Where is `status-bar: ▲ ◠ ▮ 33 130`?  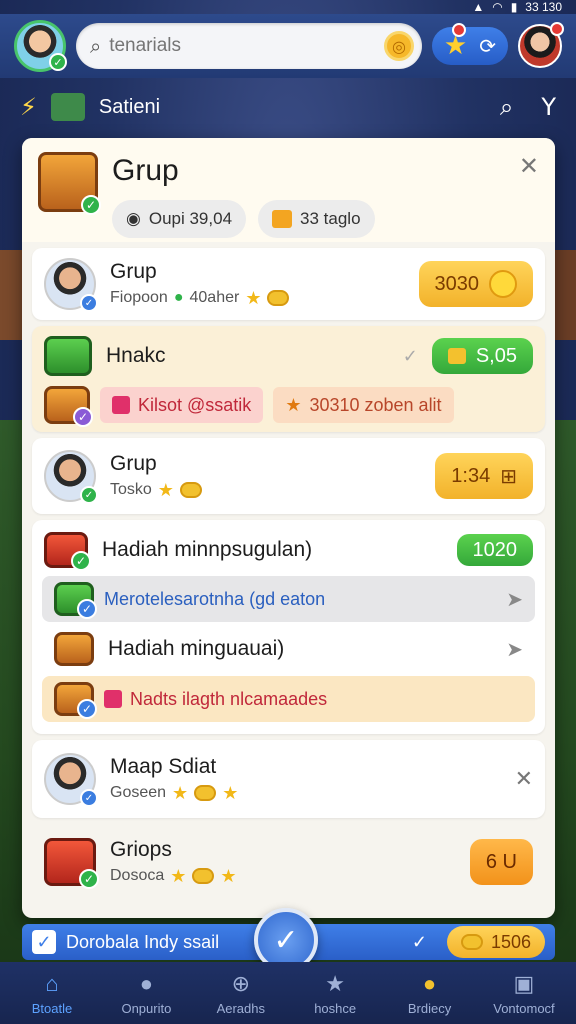 status-bar: ▲ ◠ ▮ 33 130 is located at coordinates (517, 7).